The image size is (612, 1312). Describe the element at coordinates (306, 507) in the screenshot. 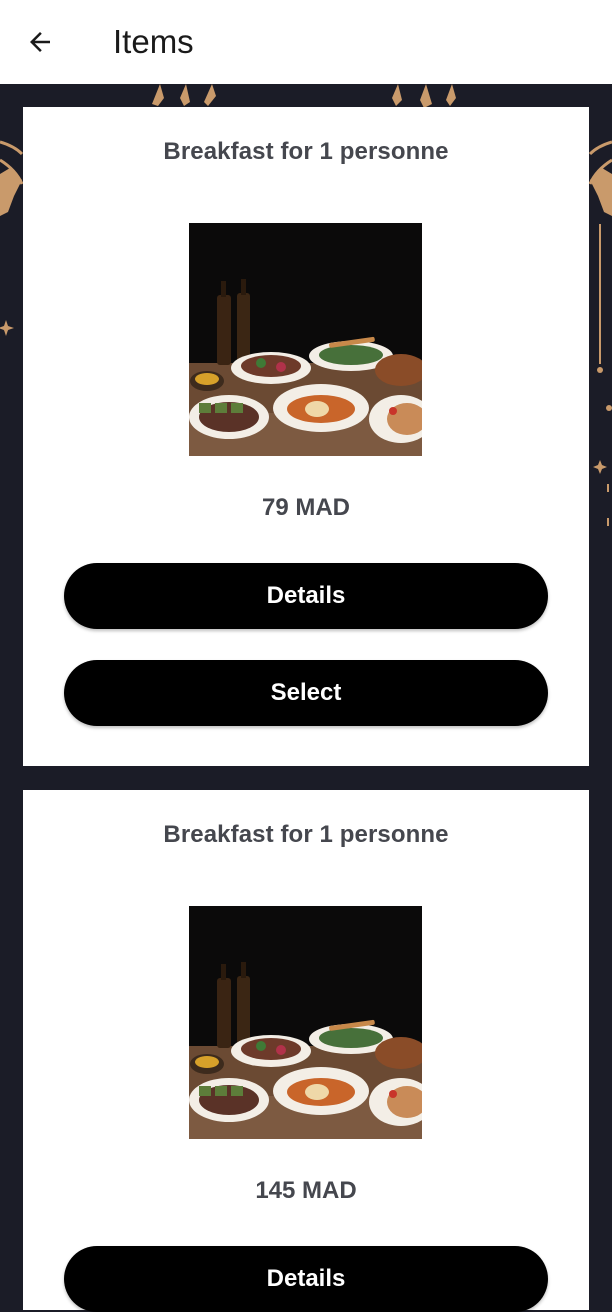

I see `item-price: 79 MAD` at that location.